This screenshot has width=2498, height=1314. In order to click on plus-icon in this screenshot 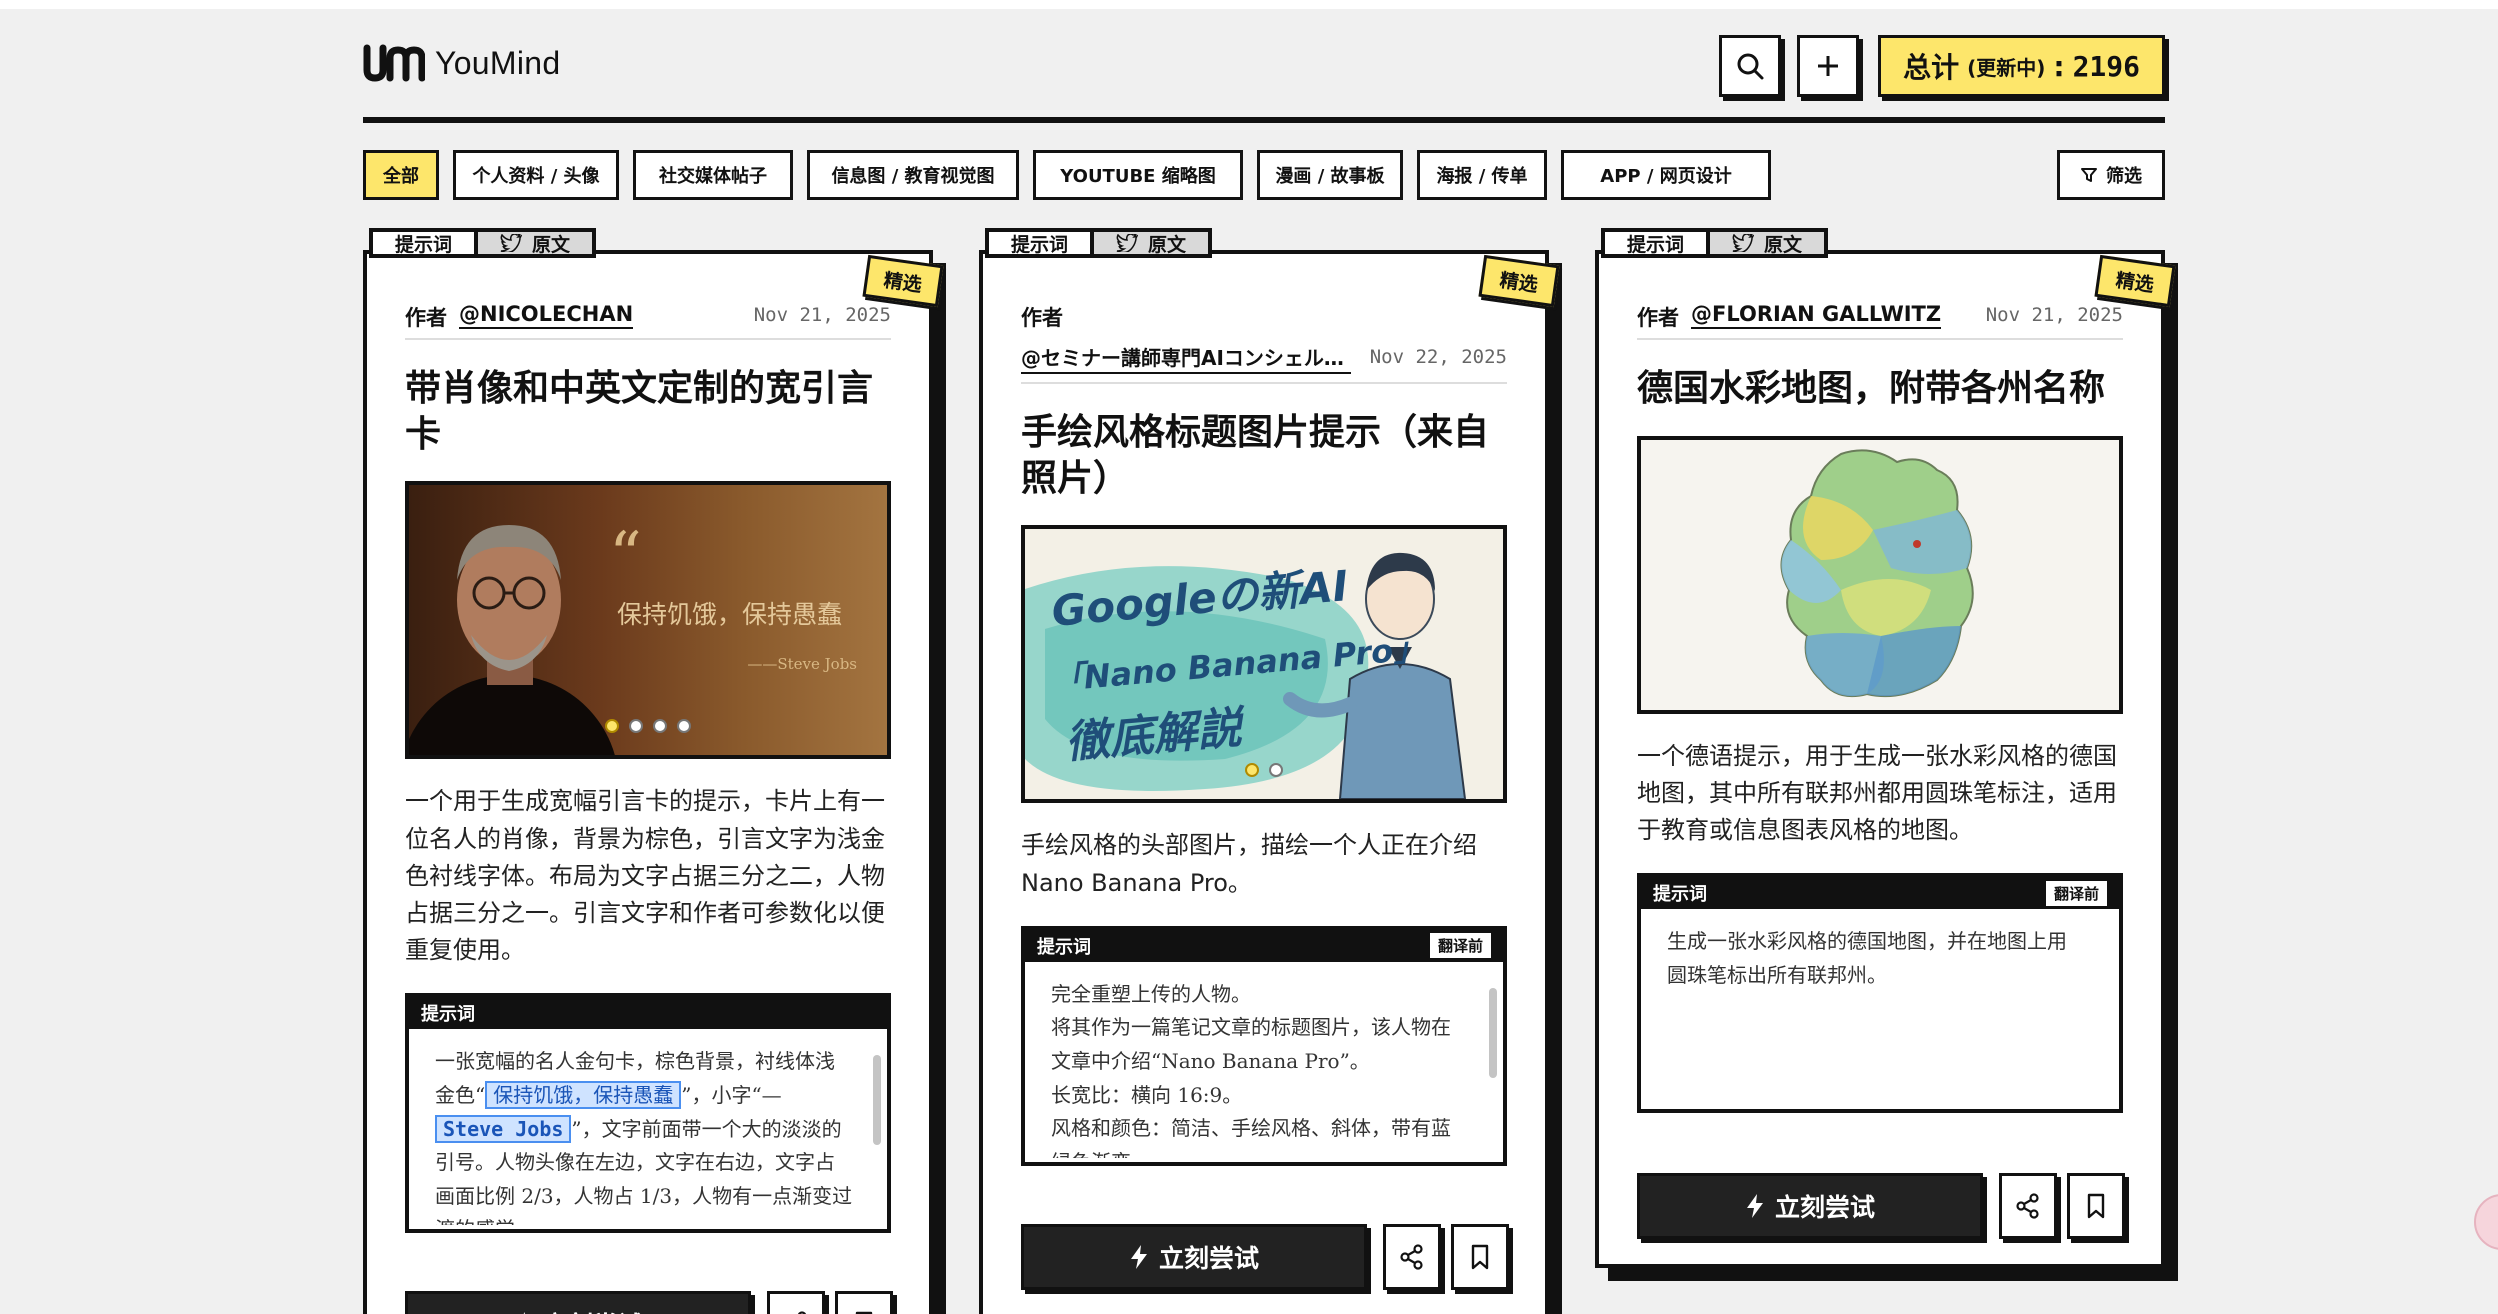, I will do `click(1828, 66)`.